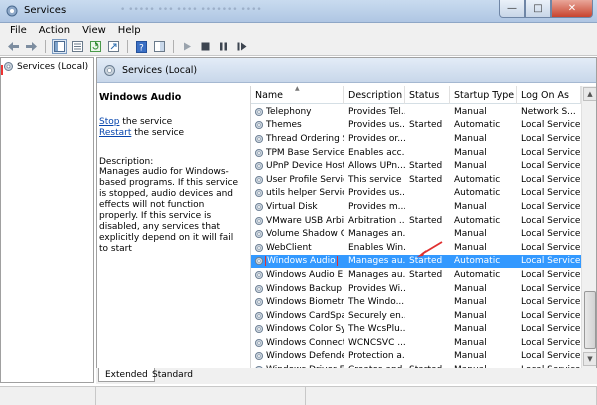  Describe the element at coordinates (297, 125) in the screenshot. I see `cell-name: Themes` at that location.